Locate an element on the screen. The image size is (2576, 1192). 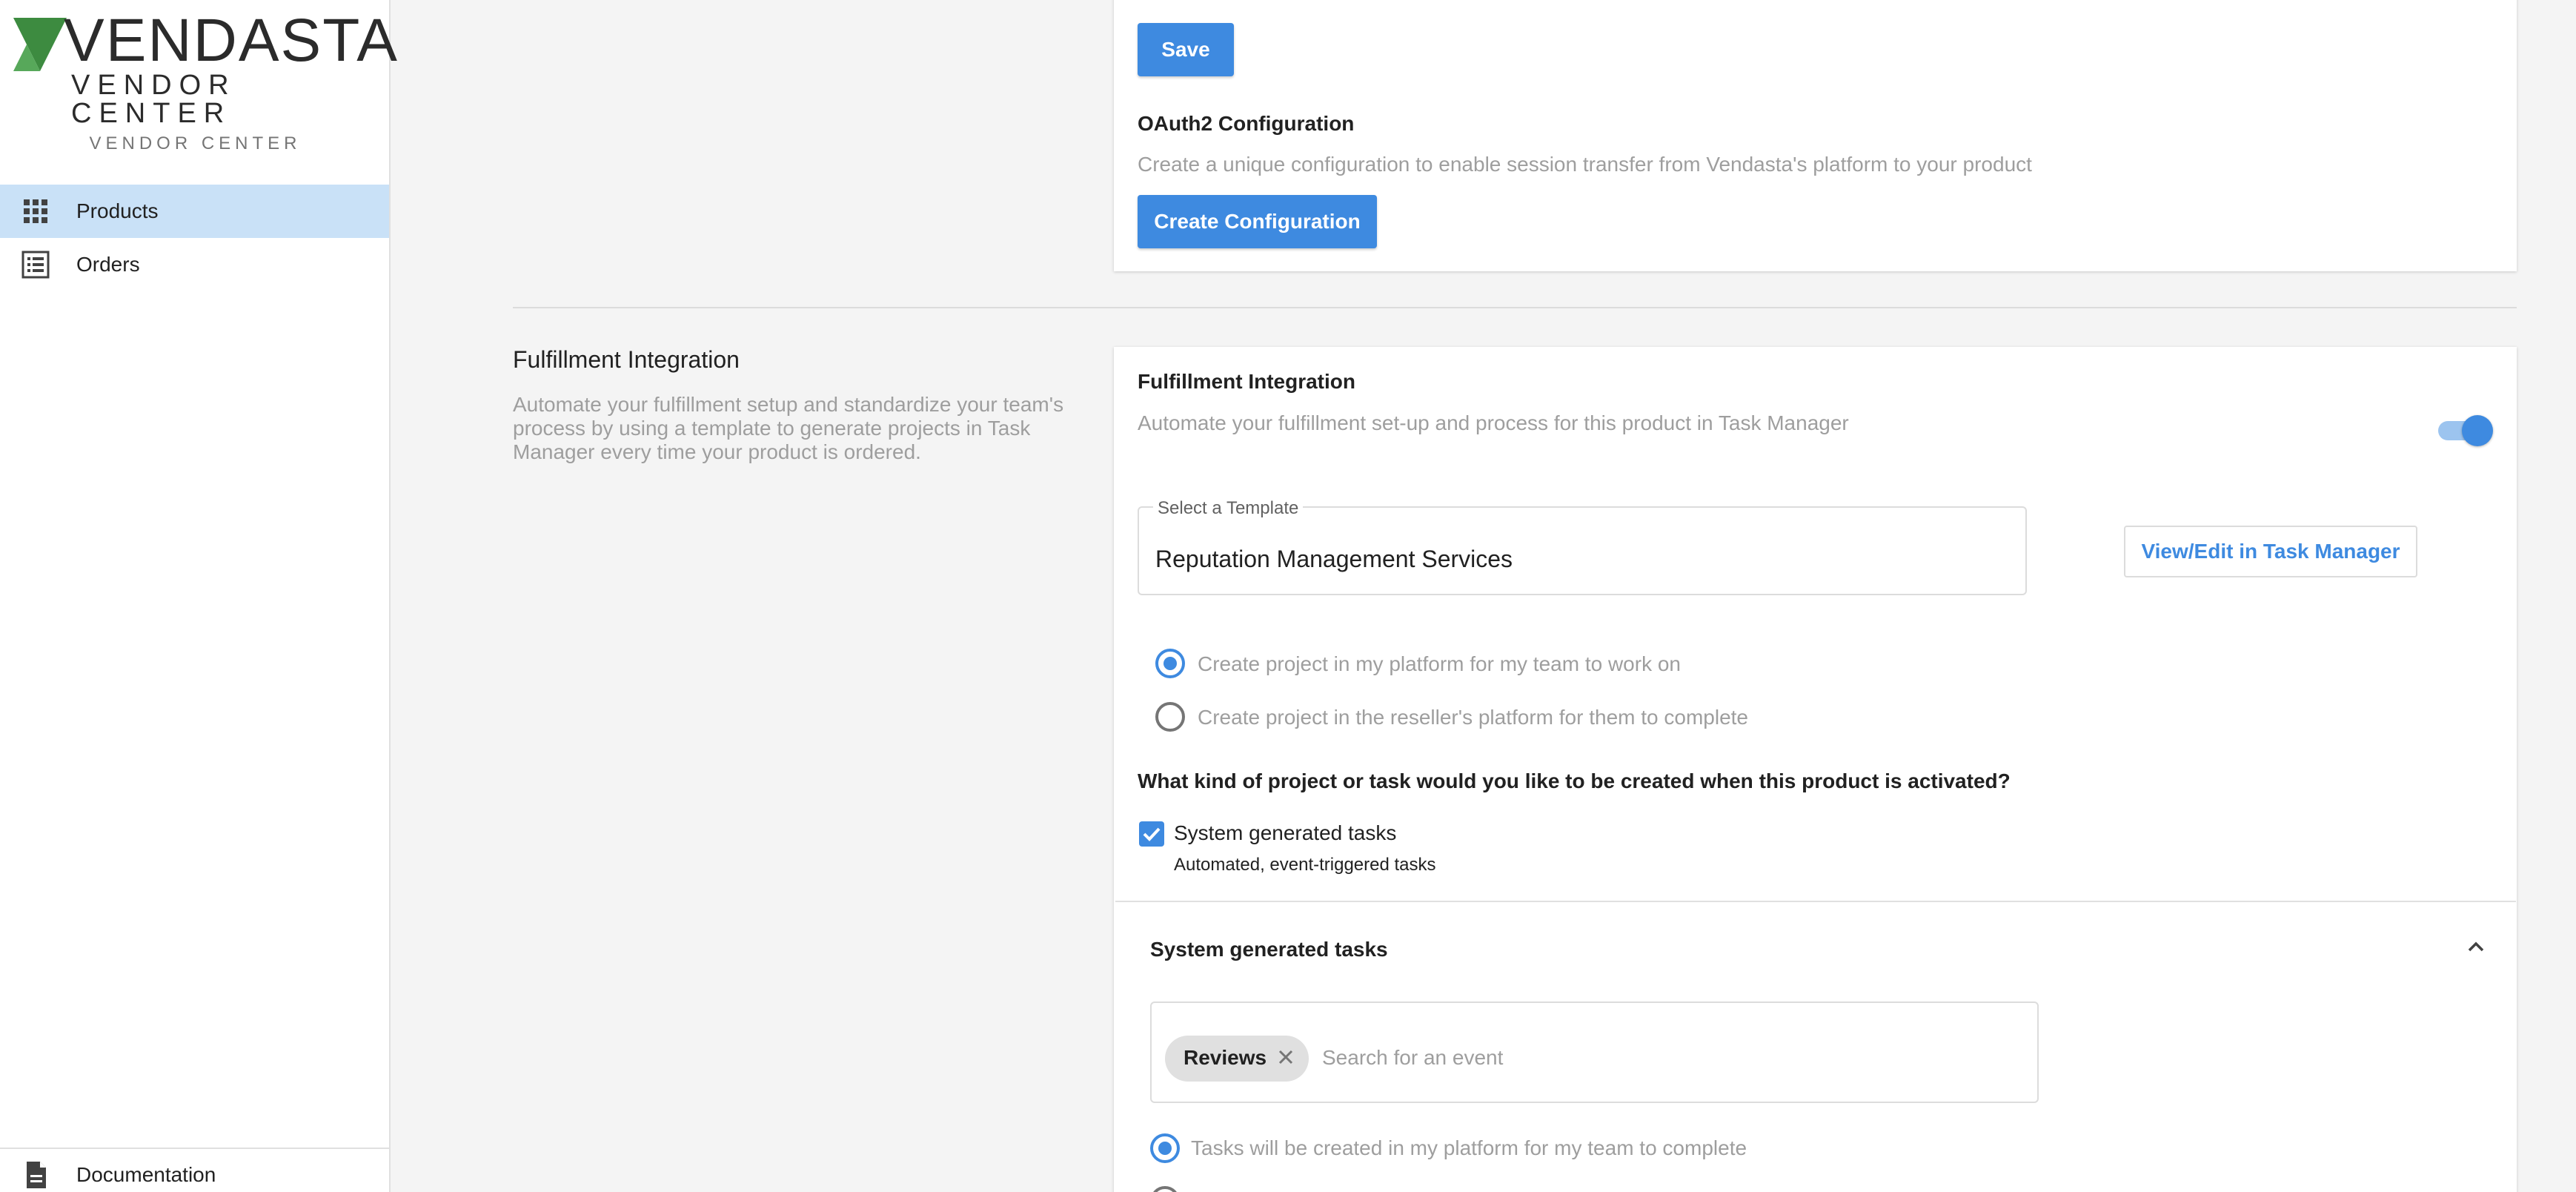
fulfillment-toggle is located at coordinates (2466, 430).